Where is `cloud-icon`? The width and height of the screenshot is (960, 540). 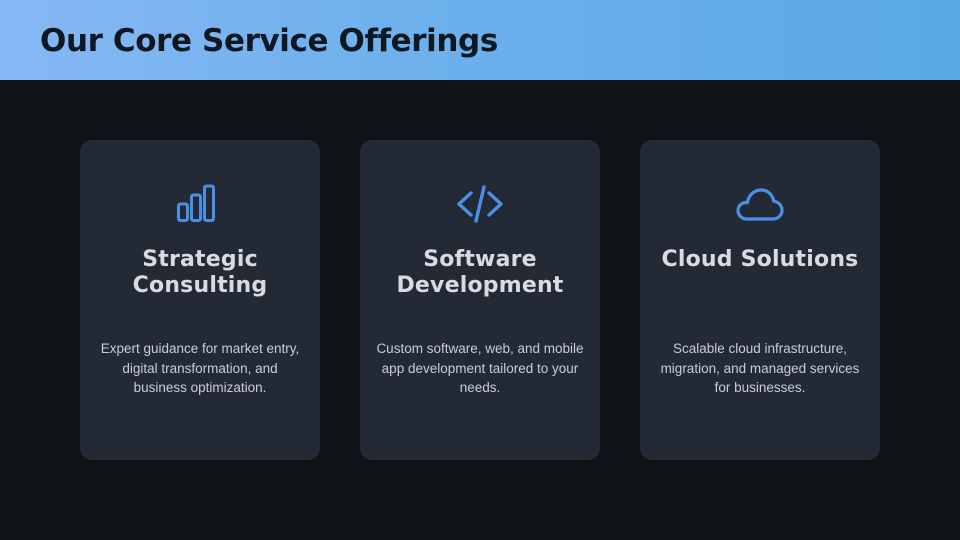 cloud-icon is located at coordinates (760, 204).